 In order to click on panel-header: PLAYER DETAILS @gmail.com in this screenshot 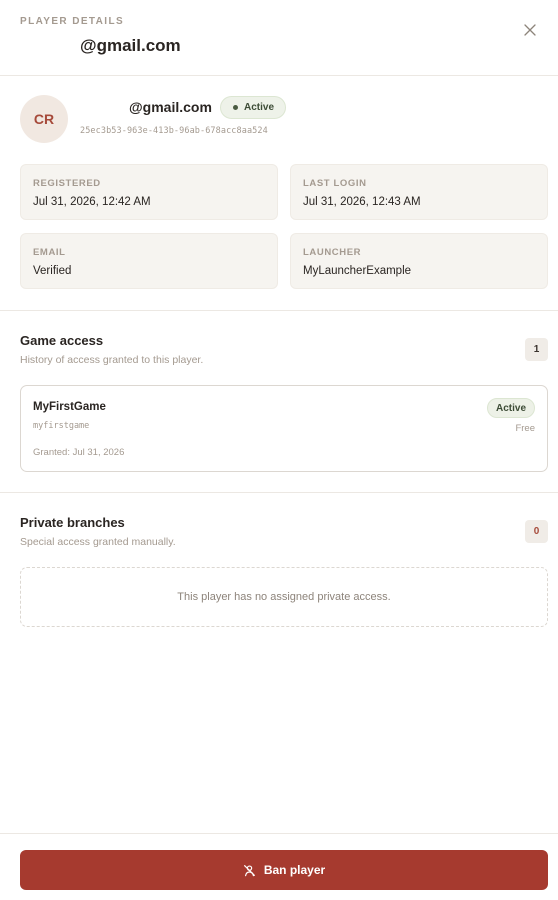, I will do `click(279, 38)`.